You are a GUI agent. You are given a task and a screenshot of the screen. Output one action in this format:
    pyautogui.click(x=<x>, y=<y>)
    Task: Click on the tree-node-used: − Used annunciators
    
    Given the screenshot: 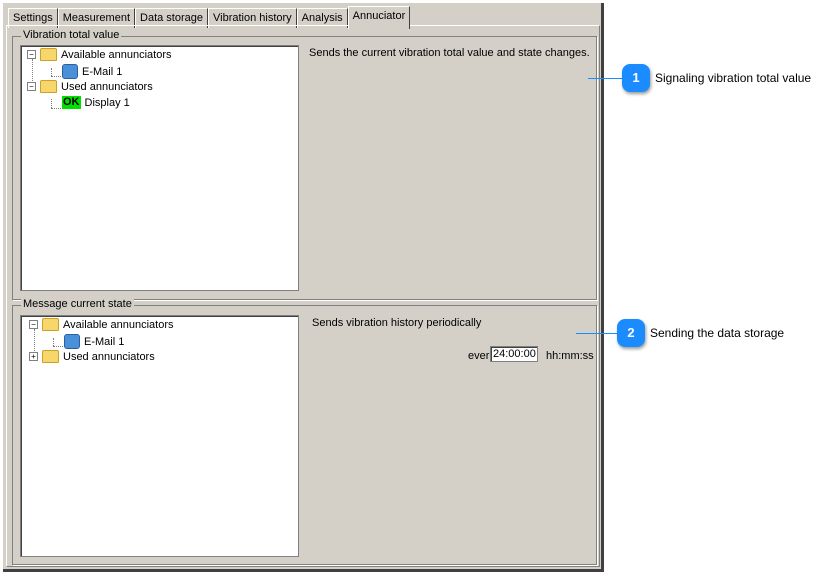 What is the action you would take?
    pyautogui.click(x=90, y=86)
    